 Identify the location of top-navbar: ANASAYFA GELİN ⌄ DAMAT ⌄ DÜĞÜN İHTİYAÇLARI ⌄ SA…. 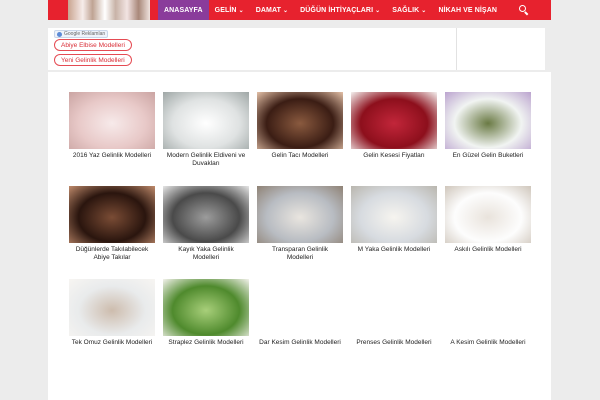
(299, 10).